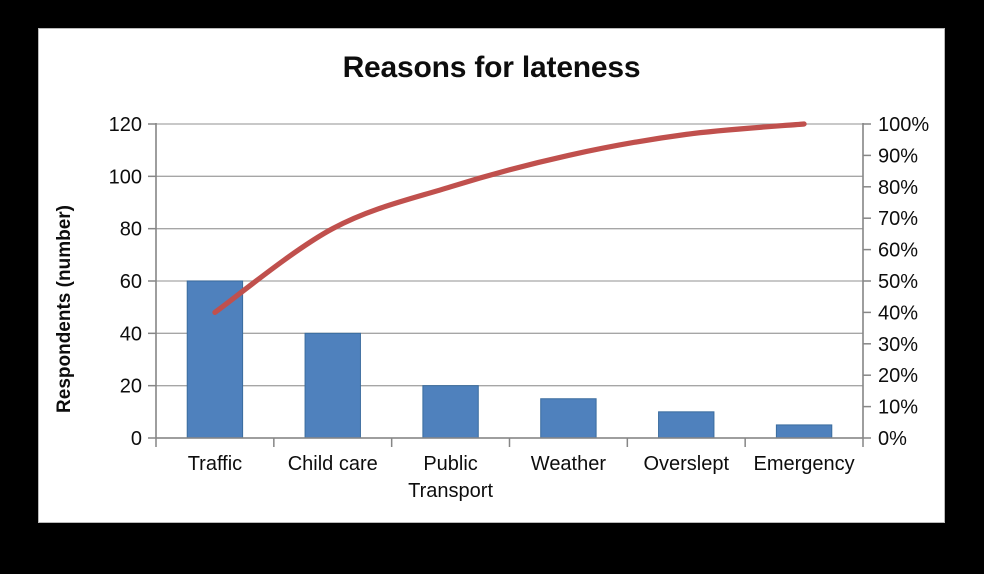 The width and height of the screenshot is (984, 574). I want to click on y-tick-label-right: 50%, so click(898, 282).